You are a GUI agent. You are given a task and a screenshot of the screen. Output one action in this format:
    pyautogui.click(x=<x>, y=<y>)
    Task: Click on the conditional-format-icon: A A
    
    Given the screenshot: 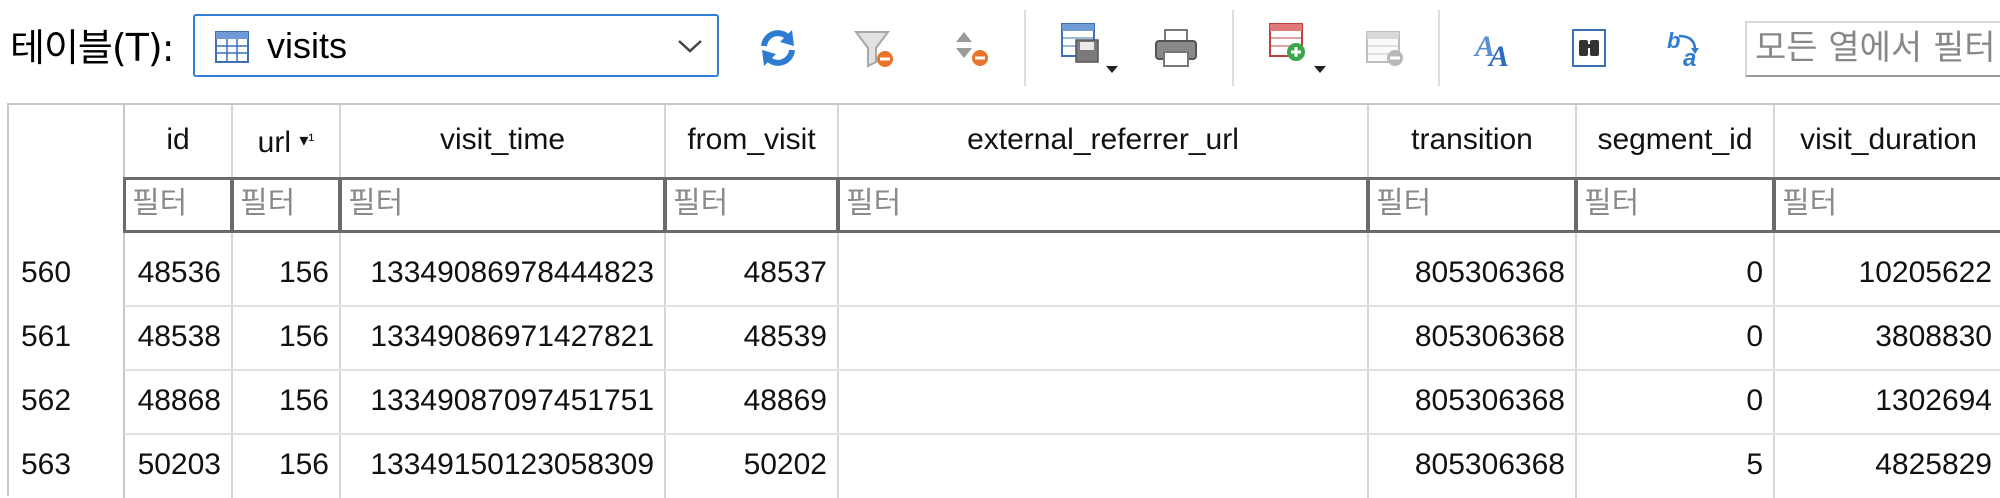 What is the action you would take?
    pyautogui.click(x=1496, y=48)
    